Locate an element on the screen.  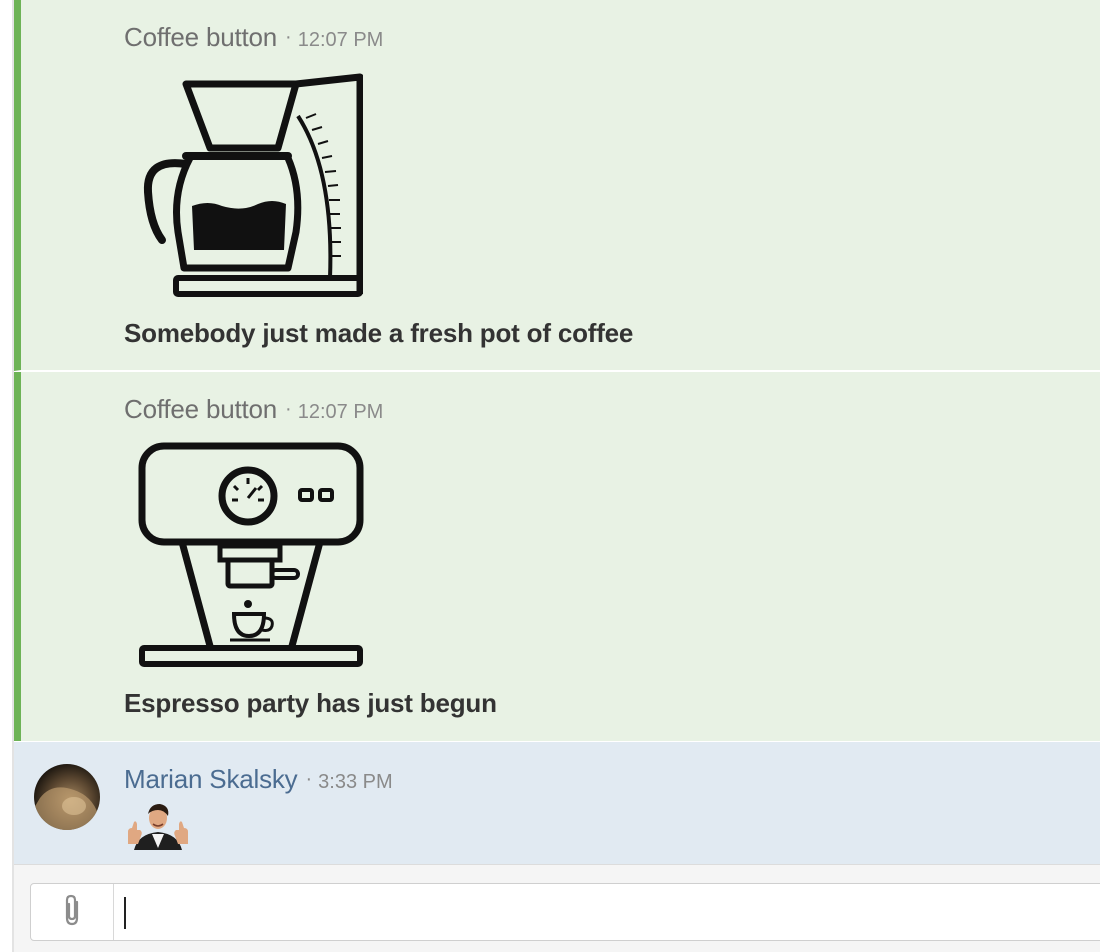
composer-box is located at coordinates (565, 912).